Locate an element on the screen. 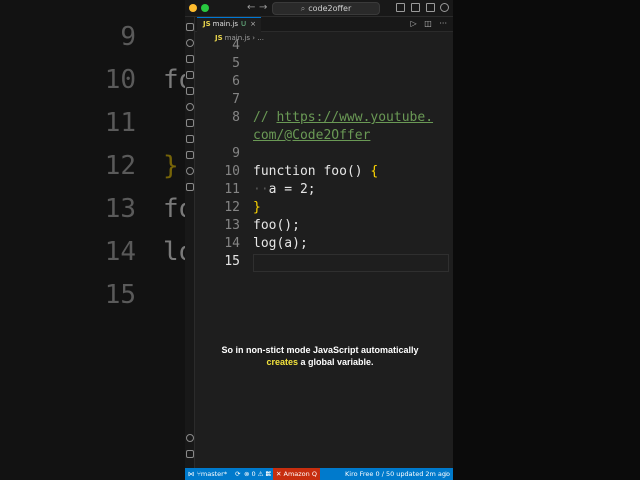  close-tab-icon: × is located at coordinates (253, 24).